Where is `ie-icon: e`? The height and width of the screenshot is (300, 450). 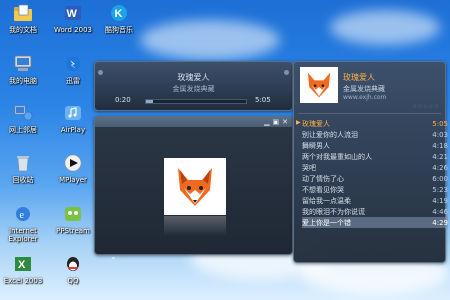
ie-icon: e is located at coordinates (23, 214).